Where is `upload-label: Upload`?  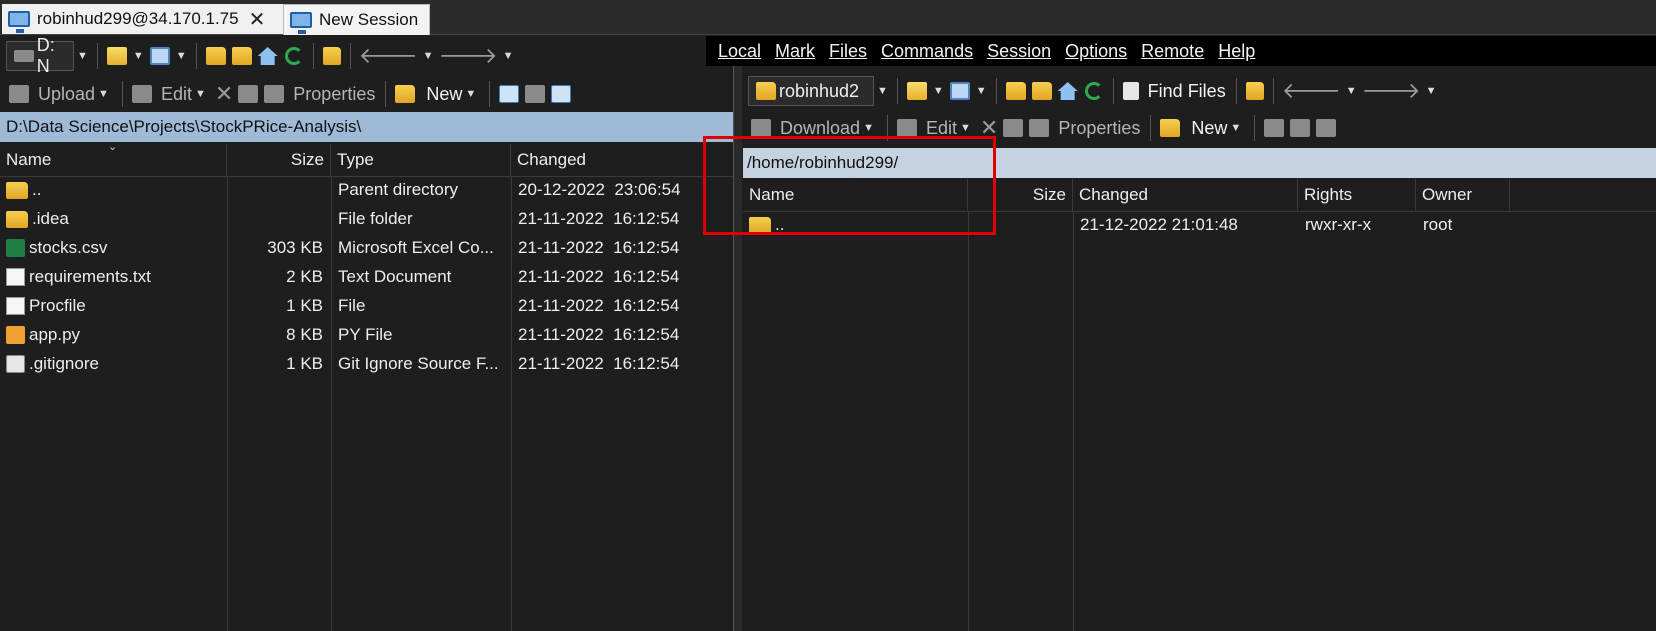
upload-label: Upload is located at coordinates (67, 93).